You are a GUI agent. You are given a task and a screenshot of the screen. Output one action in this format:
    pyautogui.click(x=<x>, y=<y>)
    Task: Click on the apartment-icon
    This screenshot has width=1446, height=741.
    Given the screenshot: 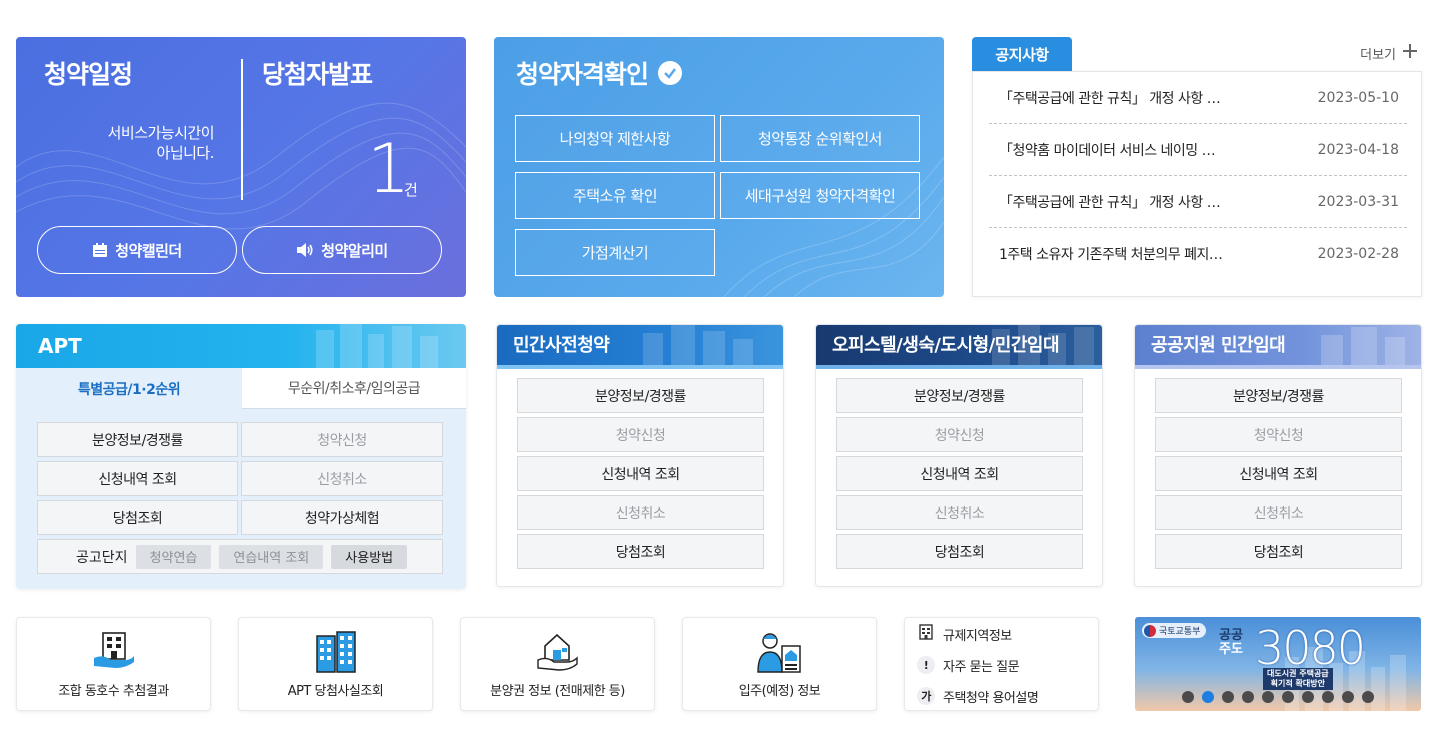 What is the action you would take?
    pyautogui.click(x=336, y=654)
    